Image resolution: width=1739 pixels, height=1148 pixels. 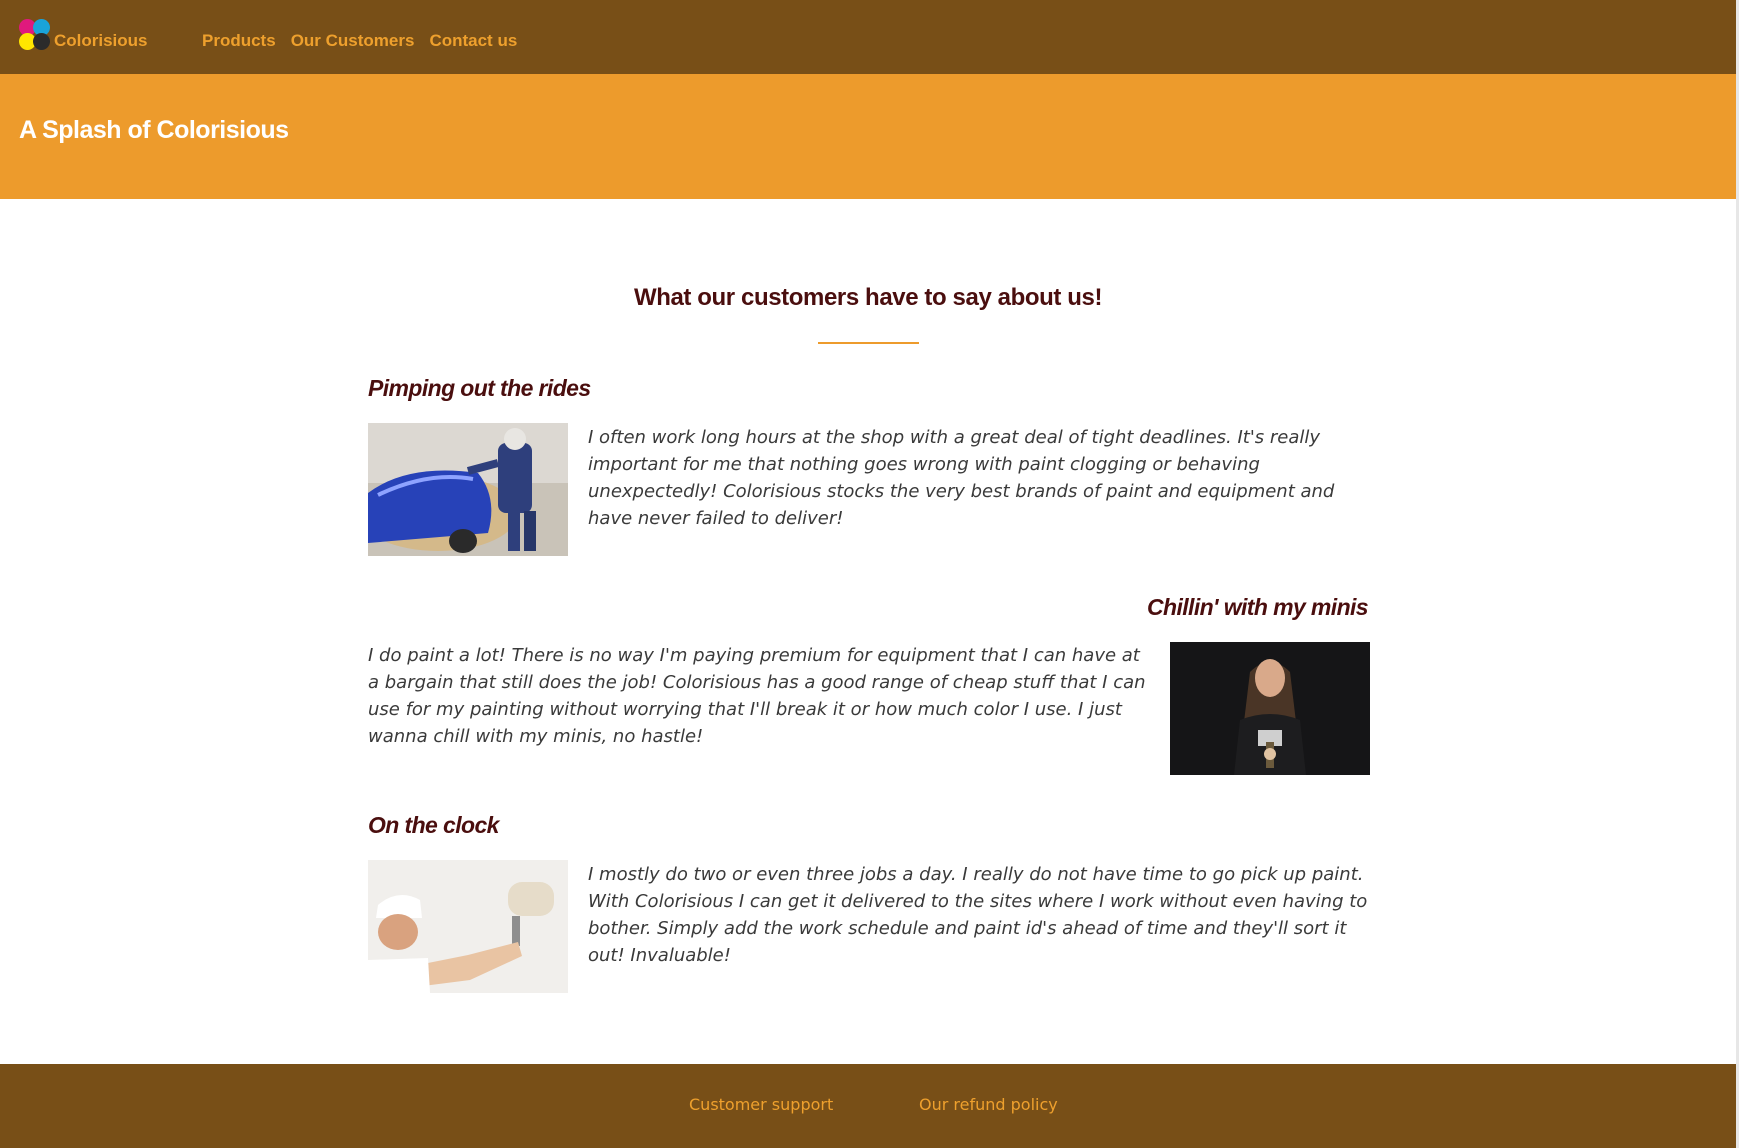 I want to click on brand-logo-icon, so click(x=35, y=35).